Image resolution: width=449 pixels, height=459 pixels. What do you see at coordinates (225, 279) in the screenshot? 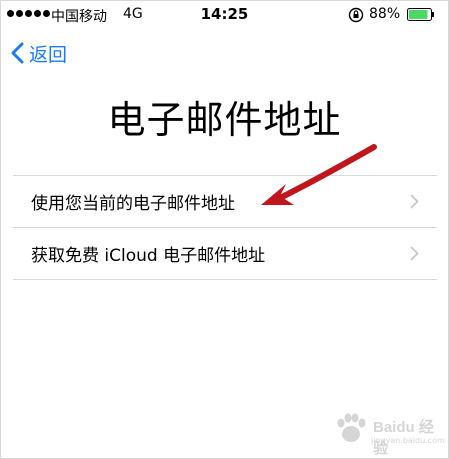
I see `divider` at bounding box center [225, 279].